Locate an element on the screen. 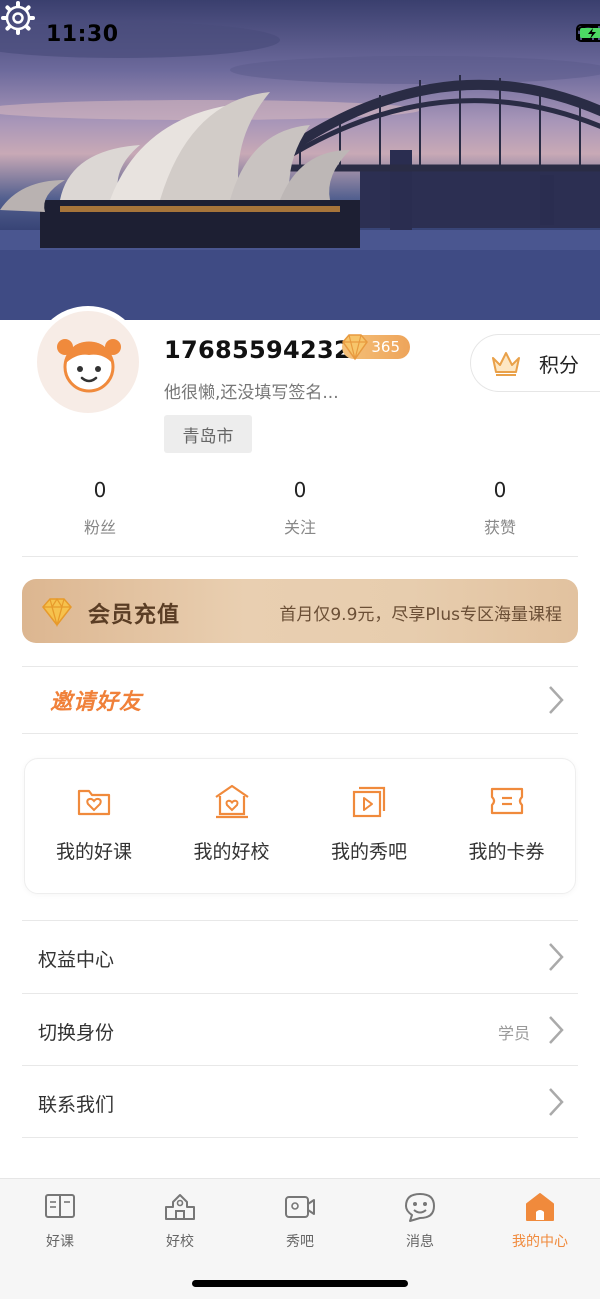 The width and height of the screenshot is (600, 1299). stat-following: 0 关注 is located at coordinates (300, 508).